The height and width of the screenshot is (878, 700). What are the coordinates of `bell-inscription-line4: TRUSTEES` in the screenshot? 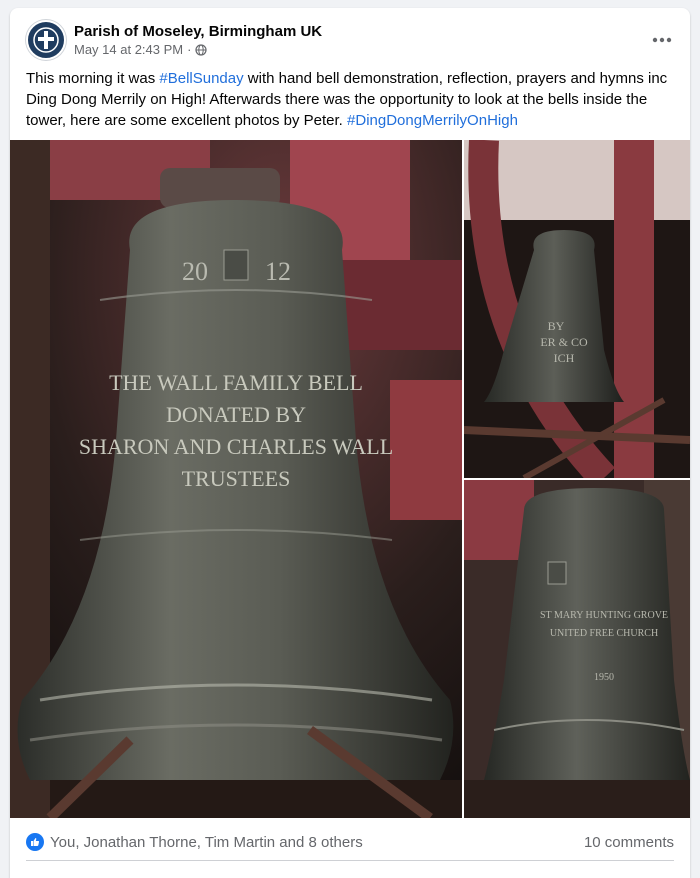 It's located at (236, 478).